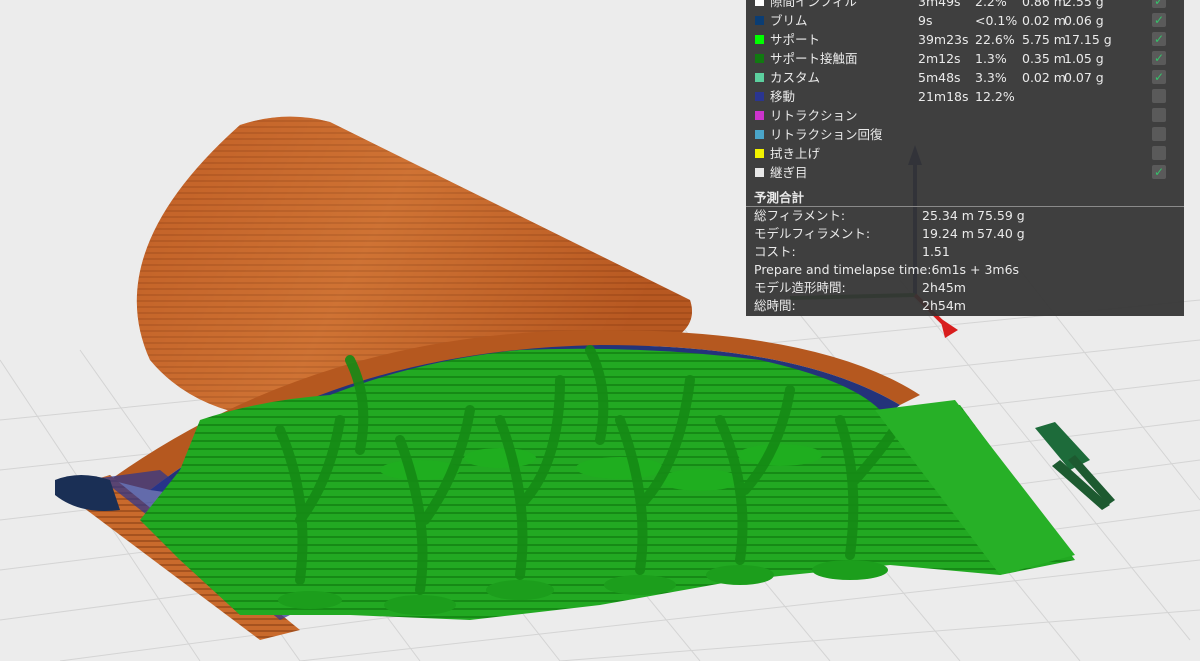  Describe the element at coordinates (826, 134) in the screenshot. I see `feature-name: リトラクション回復` at that location.